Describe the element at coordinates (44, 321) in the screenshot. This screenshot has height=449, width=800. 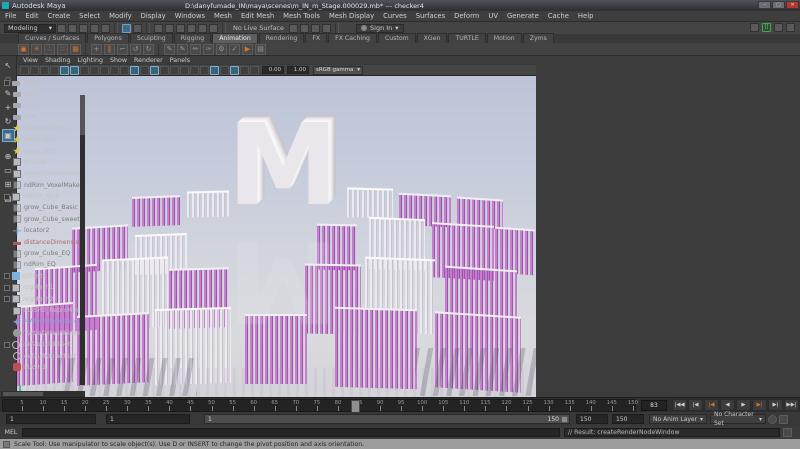
I see `outliner-item-mash2-influence-lso: MASH2_Influence_lso` at that location.